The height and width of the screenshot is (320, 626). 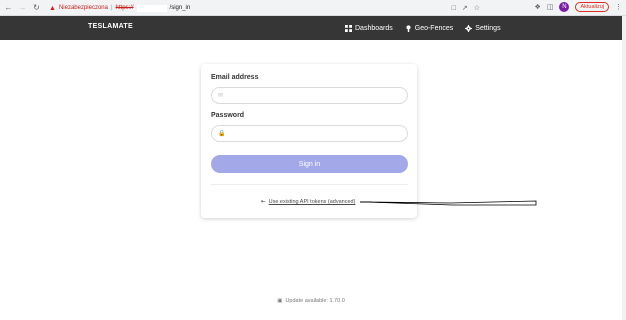 What do you see at coordinates (618, 7) in the screenshot?
I see `menu-kebab-icon: ⋮` at bounding box center [618, 7].